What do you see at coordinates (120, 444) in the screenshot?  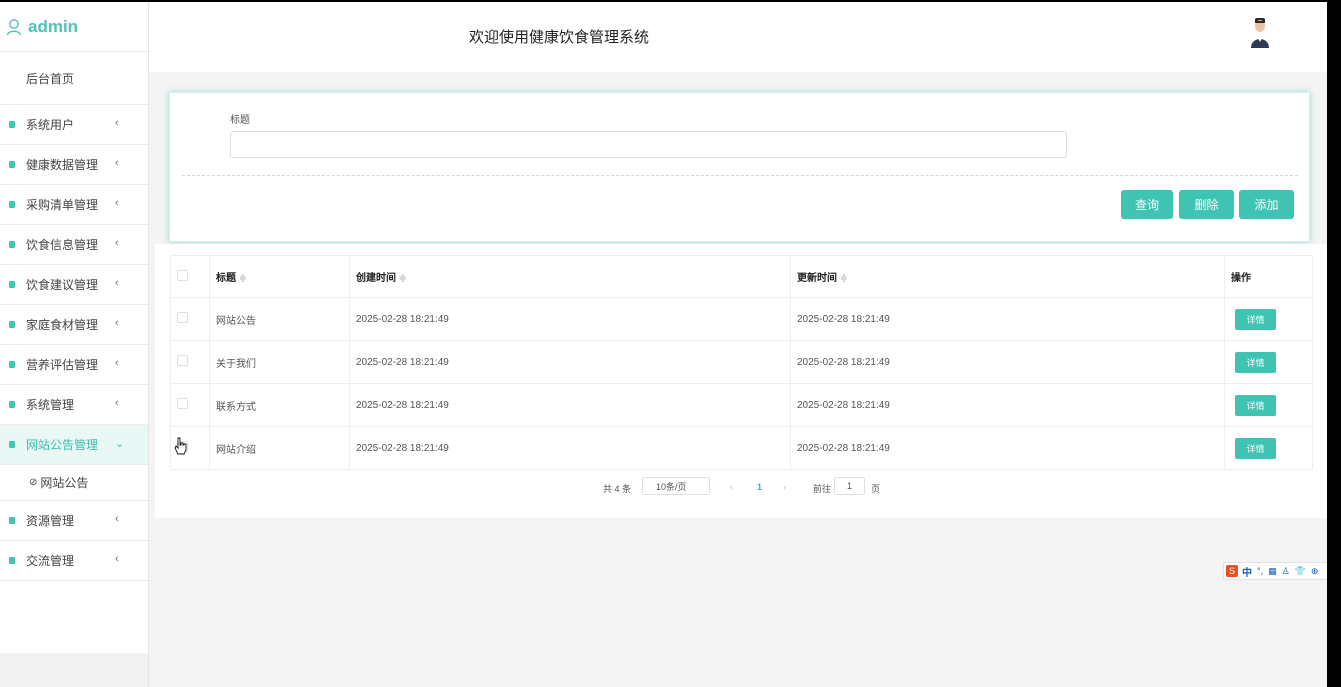 I see `chevron-down-icon: ⌄` at bounding box center [120, 444].